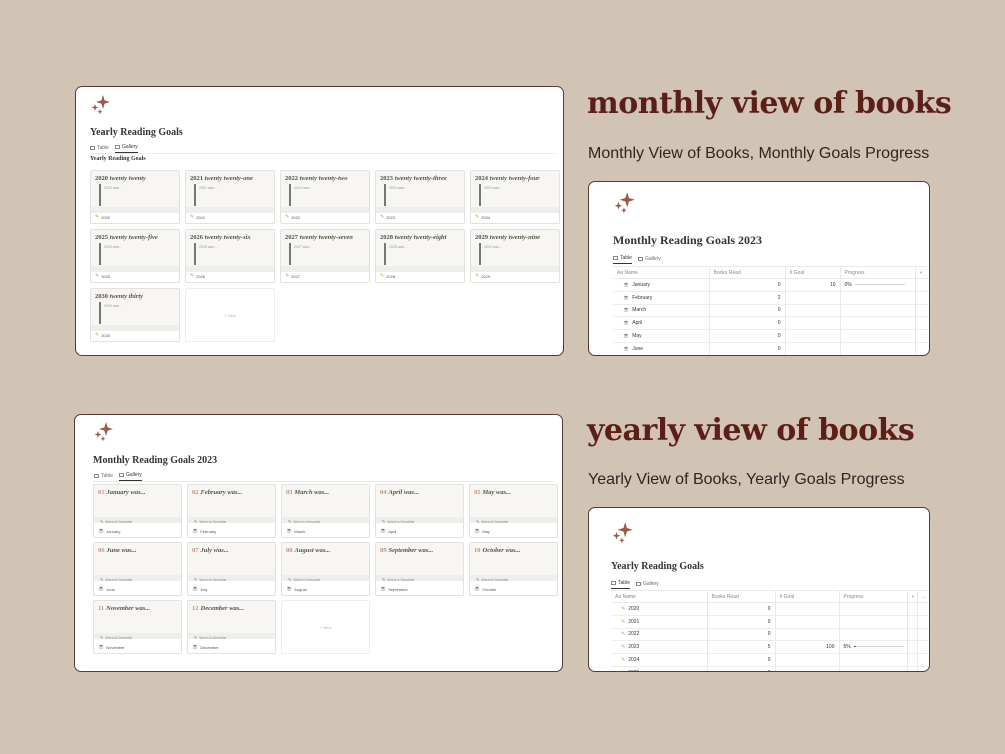 This screenshot has width=1005, height=754. Describe the element at coordinates (741, 647) in the screenshot. I see `cell-books-read: 5` at that location.